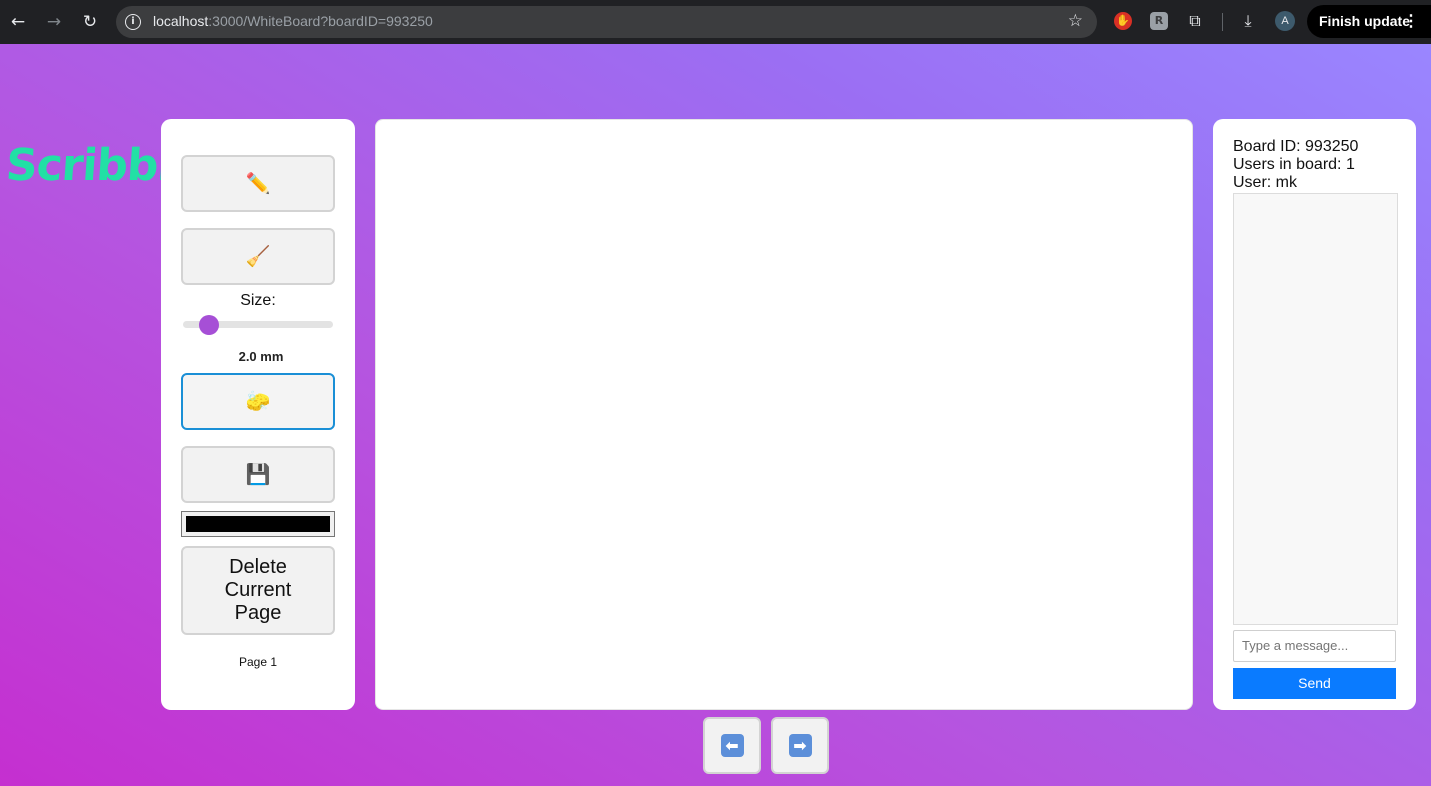 The height and width of the screenshot is (786, 1431). Describe the element at coordinates (1315, 409) in the screenshot. I see `chat-messages` at that location.